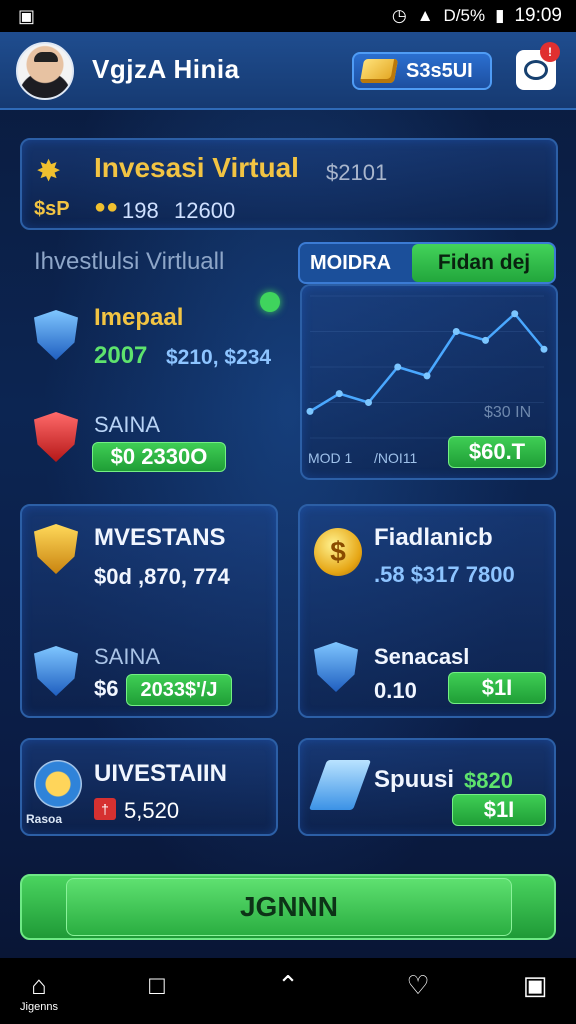 The width and height of the screenshot is (576, 1024). I want to click on card-subtitle: Senacasl, so click(422, 656).